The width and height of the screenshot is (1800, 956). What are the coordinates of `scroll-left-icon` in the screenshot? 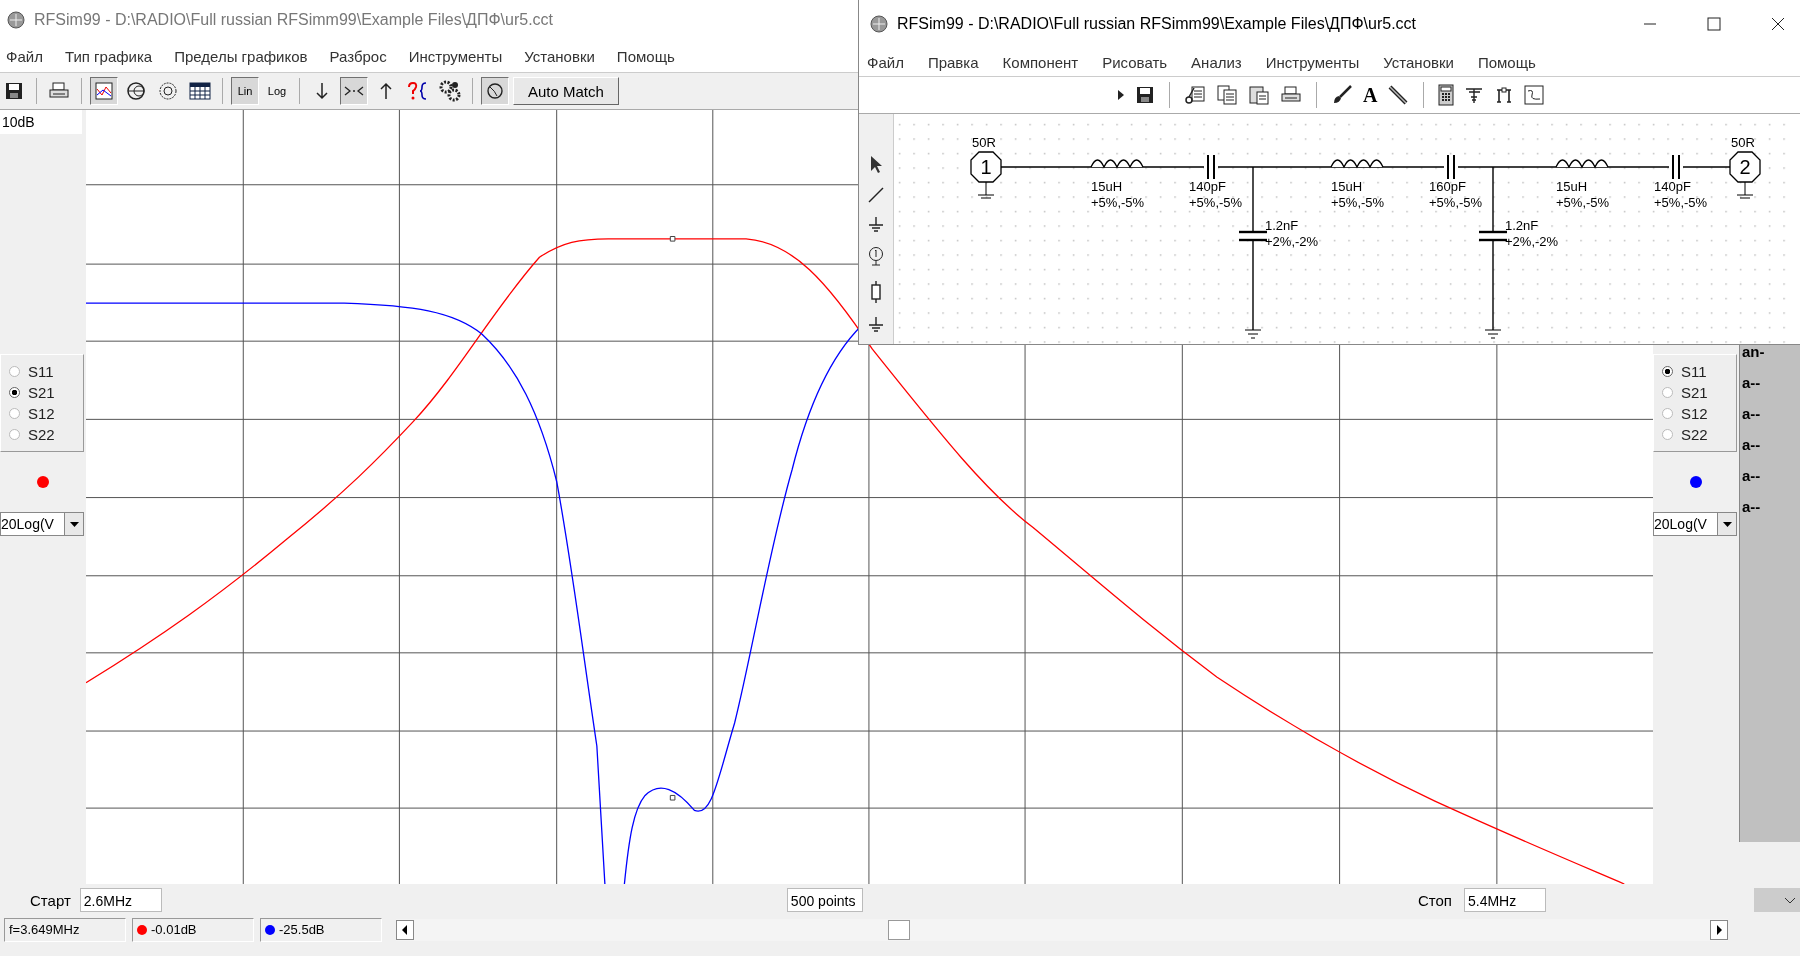 It's located at (405, 930).